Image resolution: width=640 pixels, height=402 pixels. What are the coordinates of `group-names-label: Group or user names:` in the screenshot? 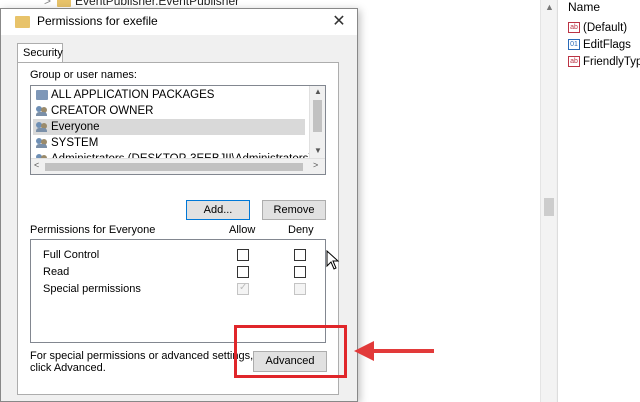 It's located at (83, 75).